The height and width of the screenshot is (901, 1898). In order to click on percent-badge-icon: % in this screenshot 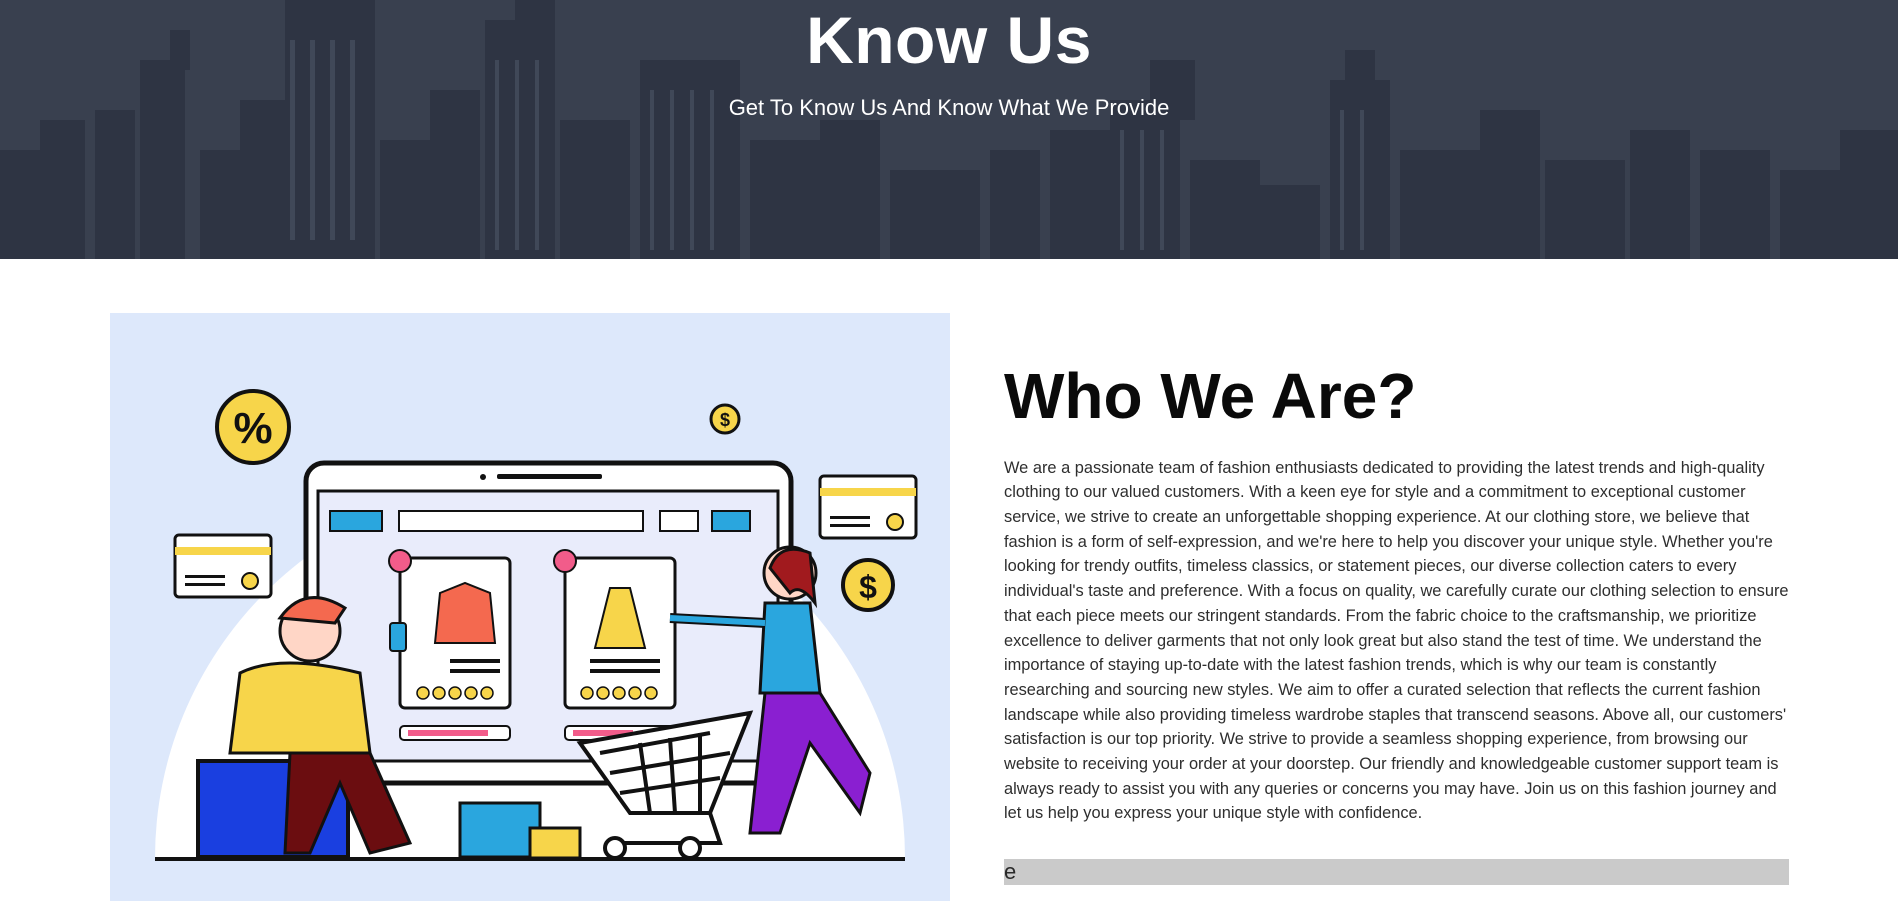, I will do `click(253, 427)`.